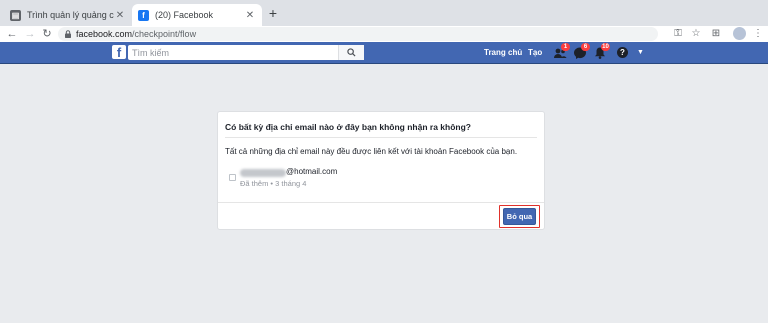 Image resolution: width=768 pixels, height=323 pixels. I want to click on nav-home-link: Trang chủ, so click(503, 53).